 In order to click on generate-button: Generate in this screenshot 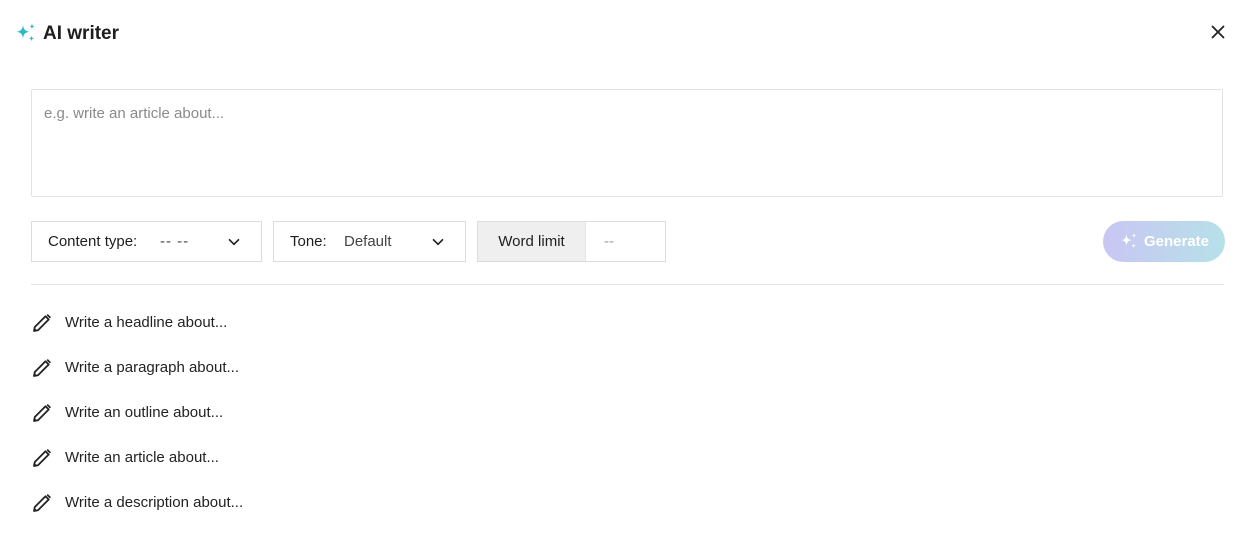, I will do `click(1164, 241)`.